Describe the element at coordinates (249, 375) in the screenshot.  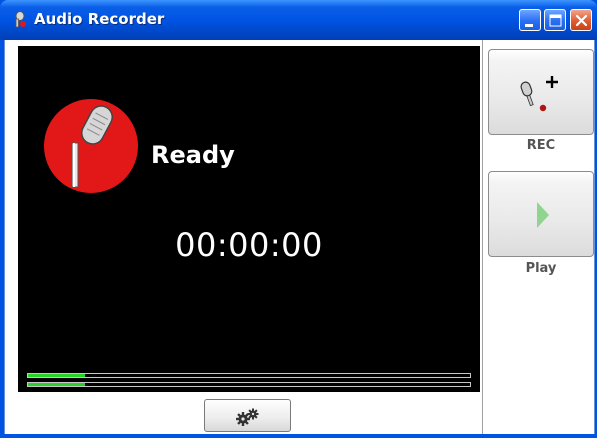
I see `level-meter-left` at that location.